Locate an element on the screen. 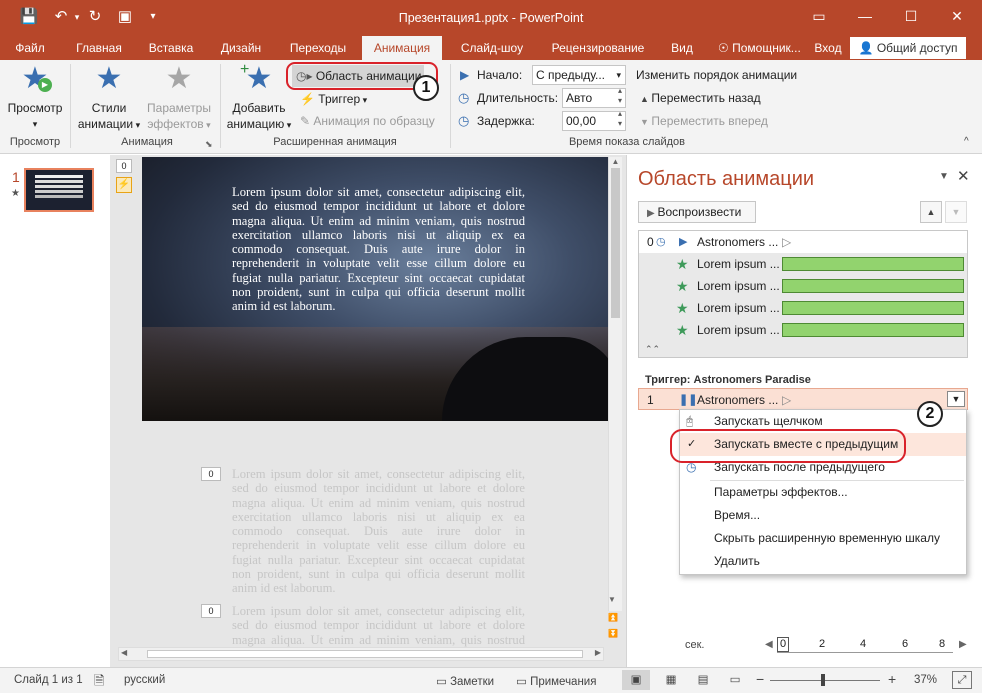  comments-button: ▭ Примечания is located at coordinates (556, 681).